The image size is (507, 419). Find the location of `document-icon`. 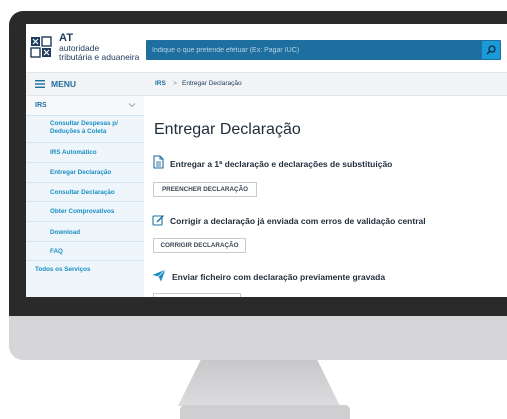

document-icon is located at coordinates (158, 162).